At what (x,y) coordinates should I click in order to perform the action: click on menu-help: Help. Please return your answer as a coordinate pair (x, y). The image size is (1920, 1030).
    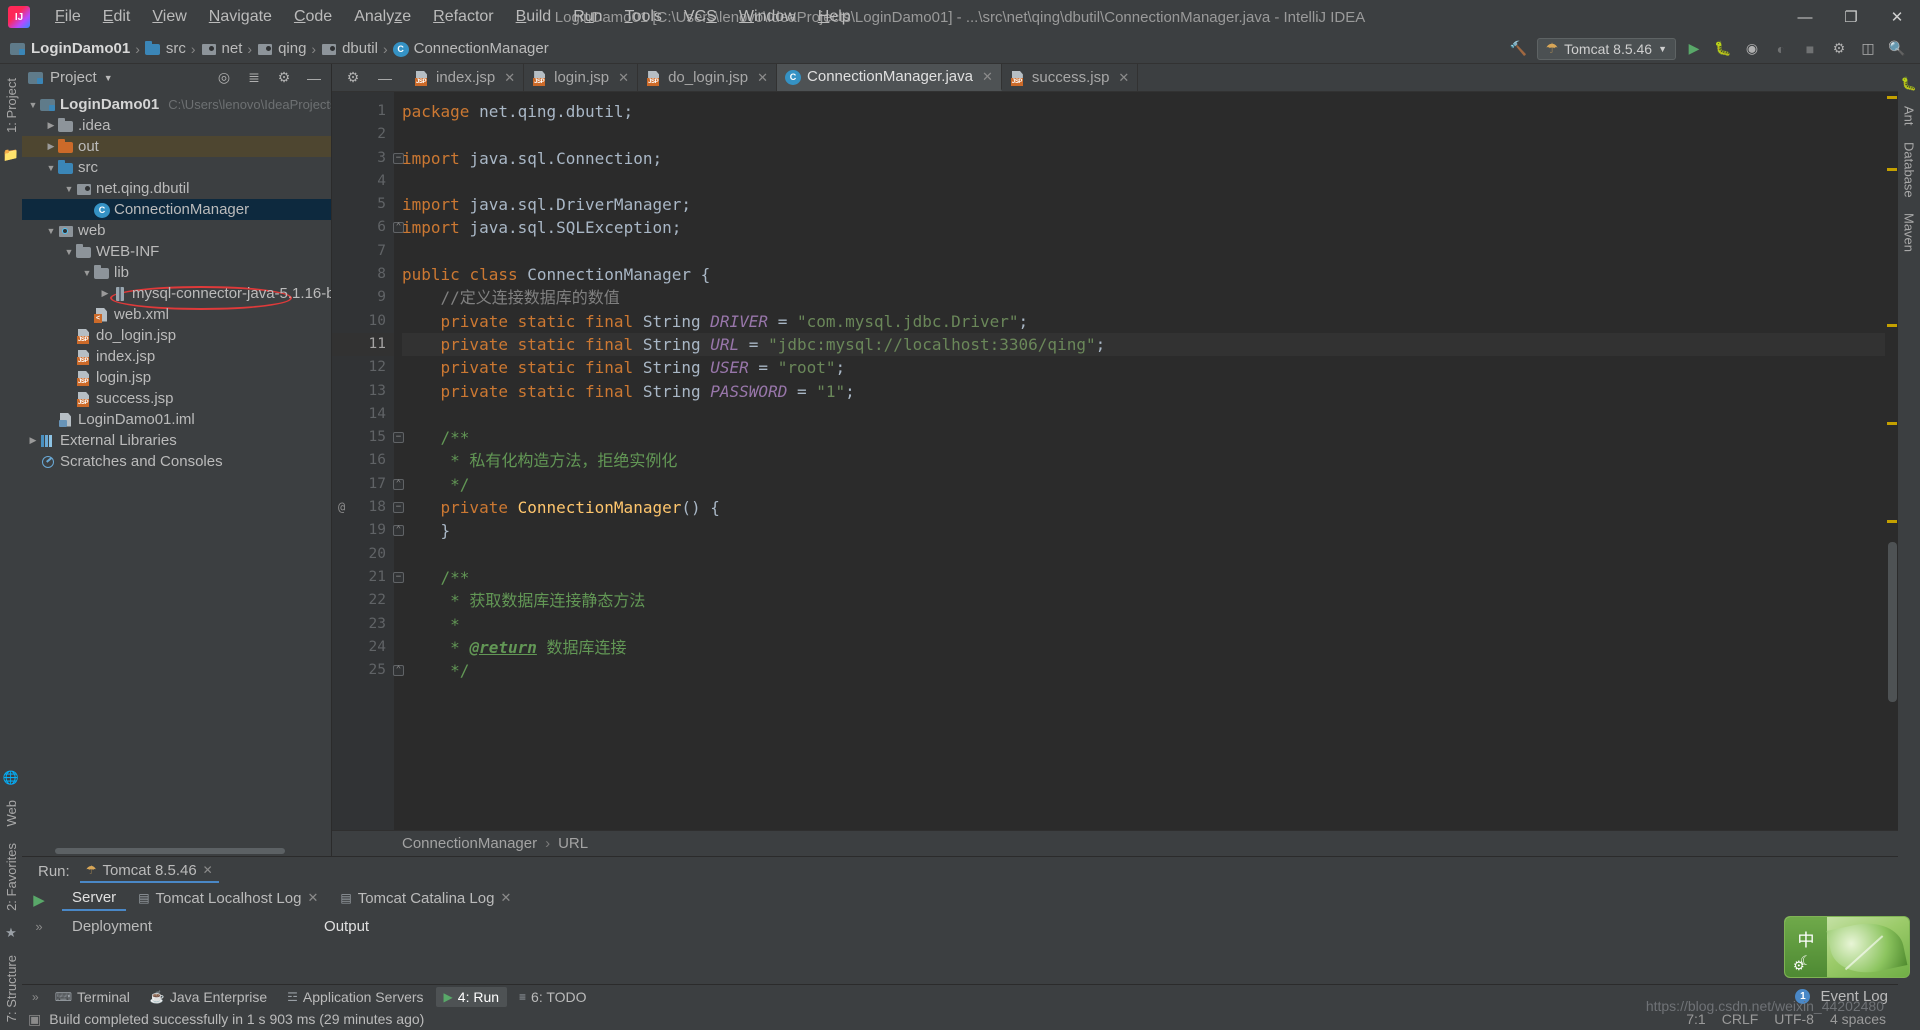
    Looking at the image, I should click on (834, 17).